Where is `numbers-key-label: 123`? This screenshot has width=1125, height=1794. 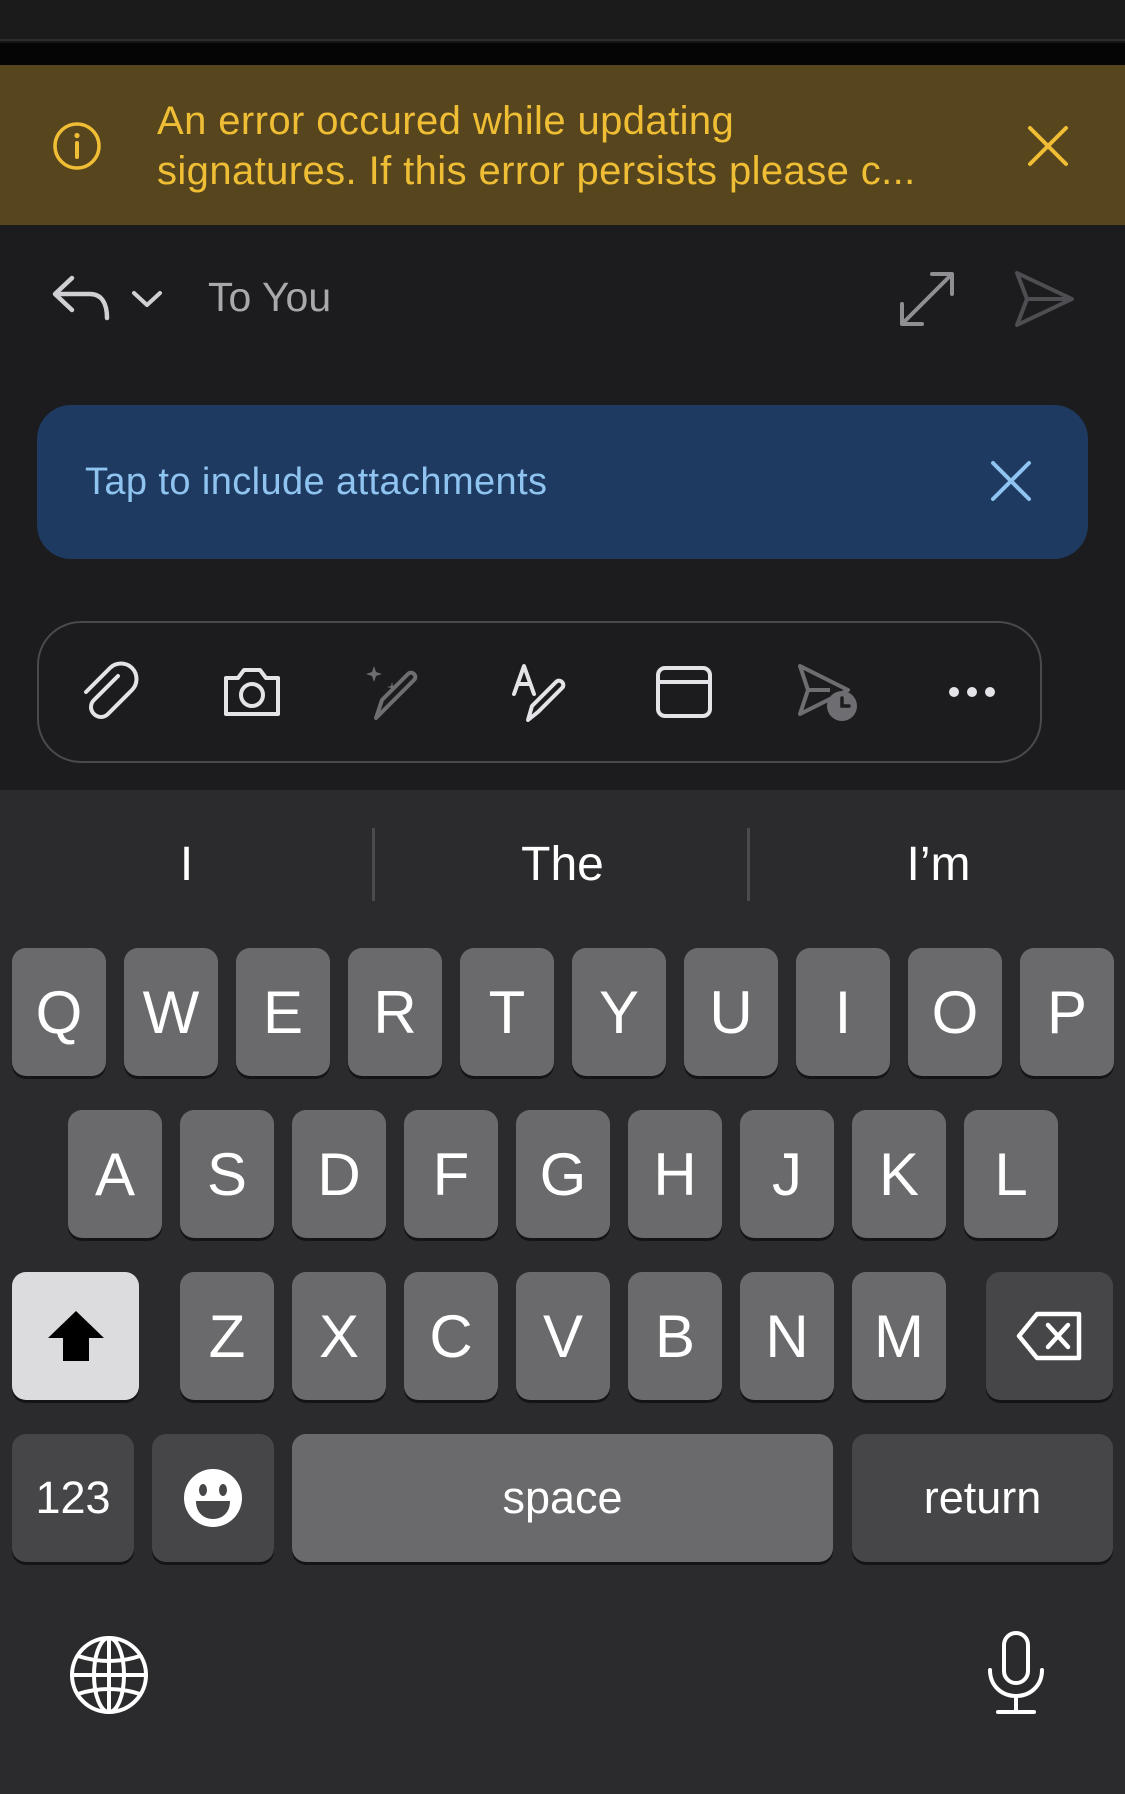
numbers-key-label: 123 is located at coordinates (73, 1497).